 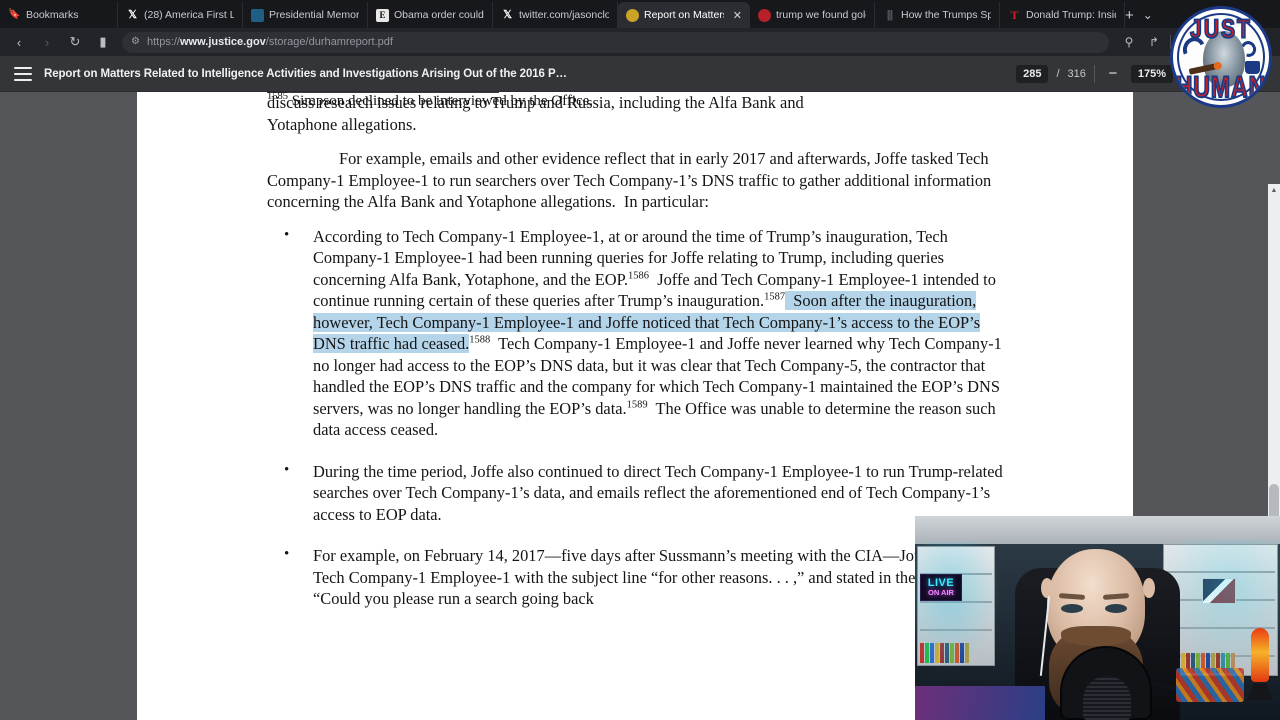 I want to click on t-icon: T, so click(x=1014, y=15).